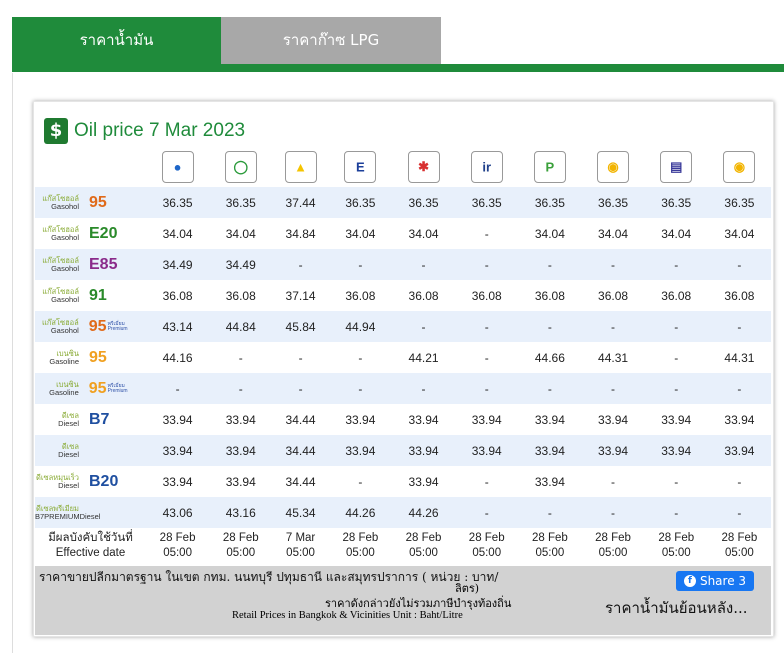 This screenshot has height=653, width=784. I want to click on fuel-label-content: แก๊สโซฮอล์ Gasohol 95, so click(90, 202).